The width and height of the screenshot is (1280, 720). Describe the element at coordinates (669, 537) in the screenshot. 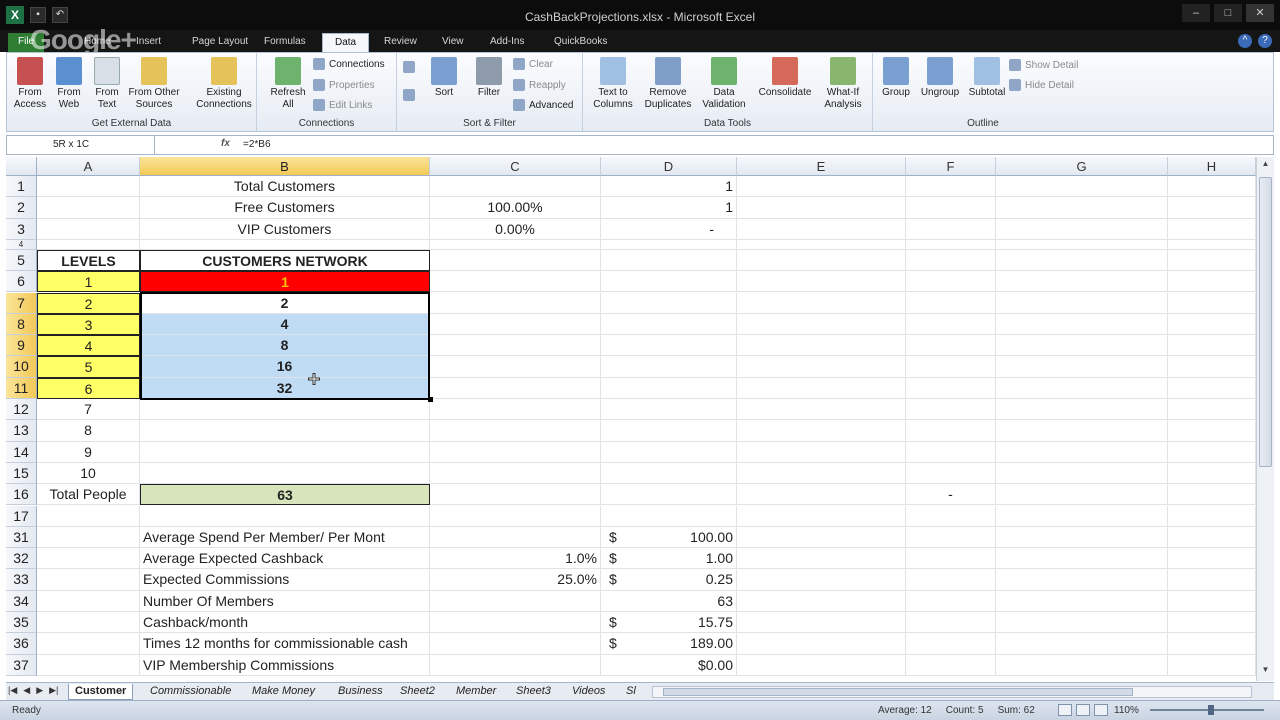

I see `cell-d31: $100.00` at that location.